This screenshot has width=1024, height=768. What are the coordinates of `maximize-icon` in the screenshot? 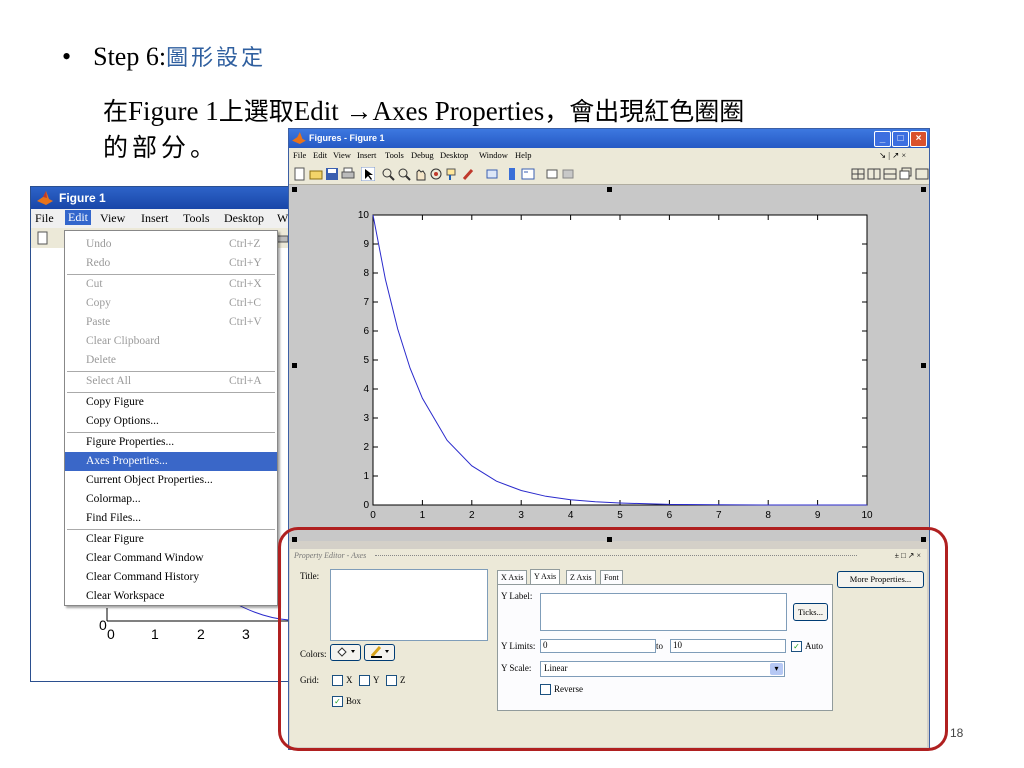 It's located at (922, 174).